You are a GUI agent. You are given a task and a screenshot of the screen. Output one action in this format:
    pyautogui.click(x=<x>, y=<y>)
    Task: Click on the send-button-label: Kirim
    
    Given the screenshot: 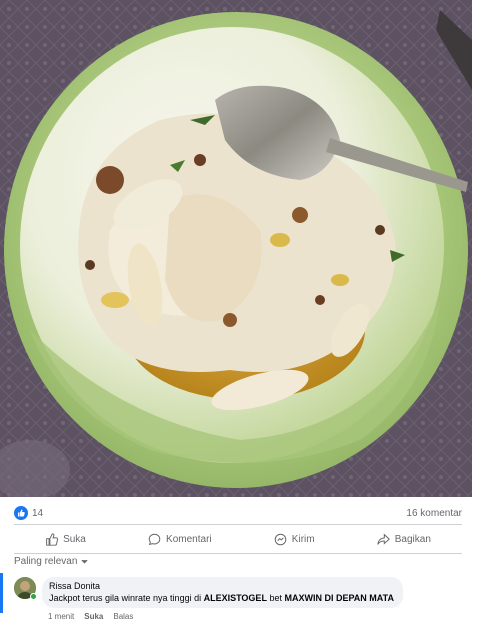 What is the action you would take?
    pyautogui.click(x=303, y=539)
    